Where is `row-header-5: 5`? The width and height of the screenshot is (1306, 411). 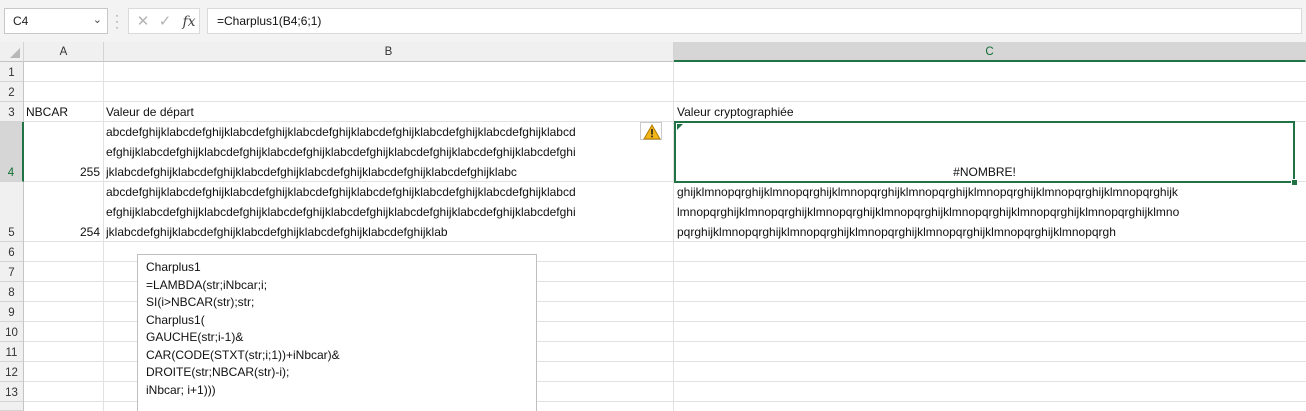 row-header-5: 5 is located at coordinates (12, 212).